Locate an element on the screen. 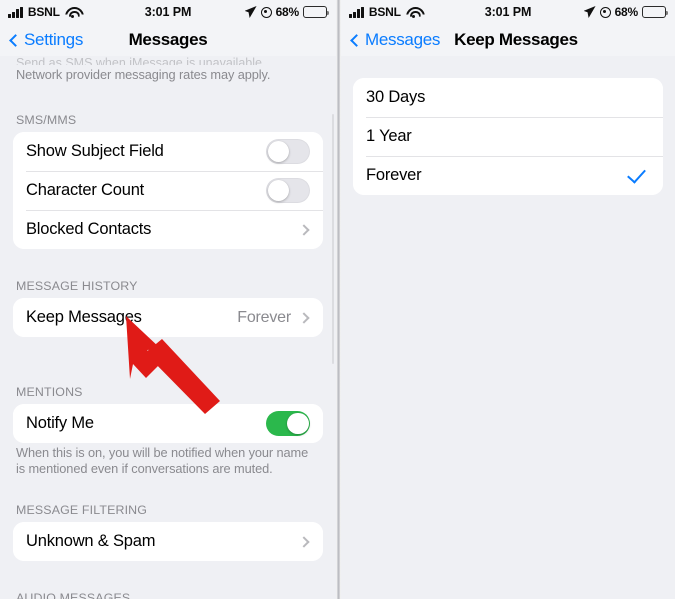  option-forever: Forever is located at coordinates (508, 175).